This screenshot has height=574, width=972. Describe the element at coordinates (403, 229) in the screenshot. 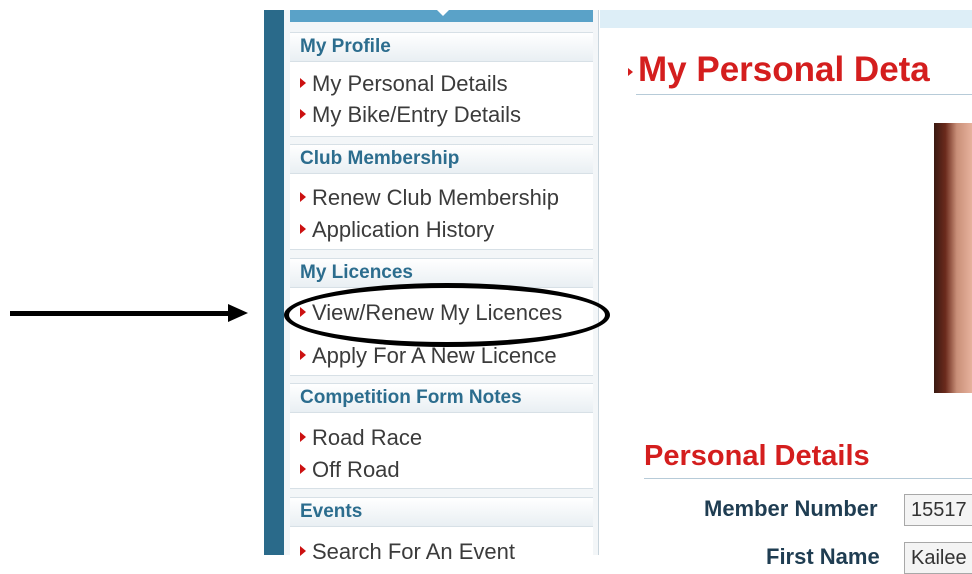

I see `sidebar-item-label: Application History` at that location.